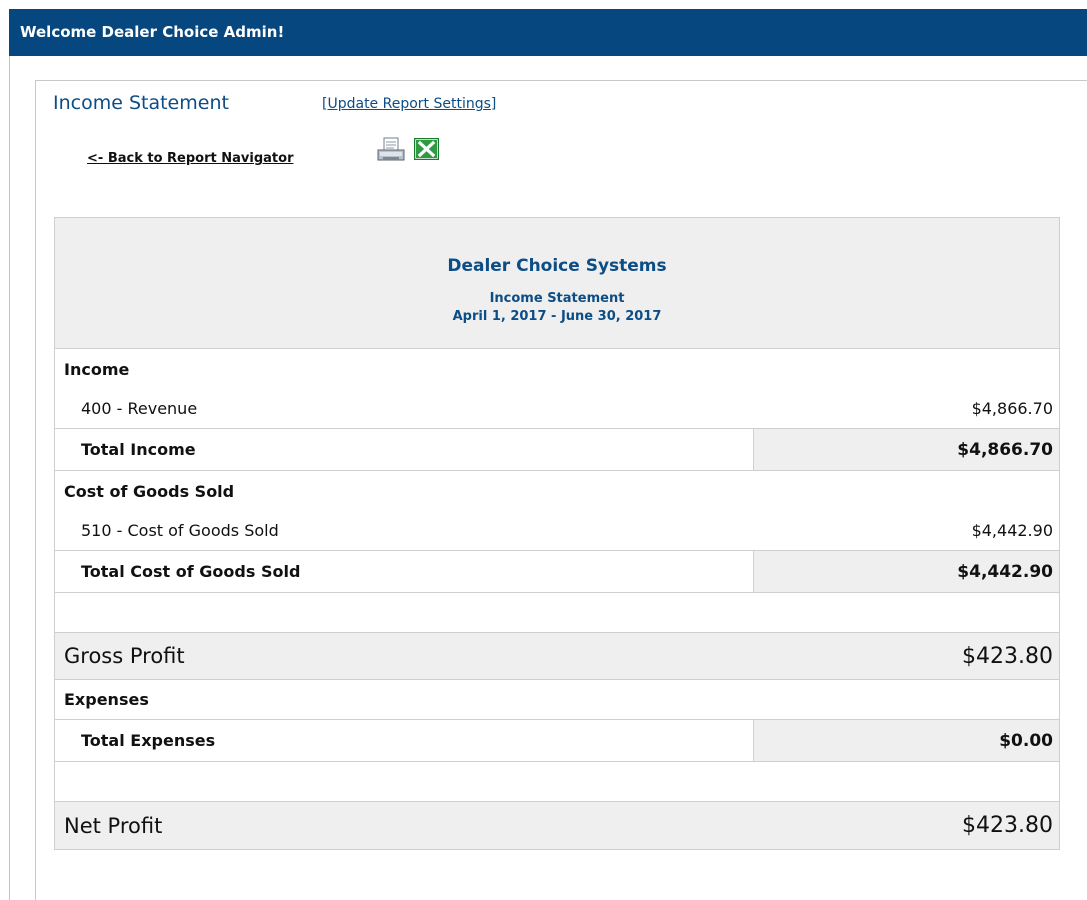 The width and height of the screenshot is (1087, 900). Describe the element at coordinates (557, 825) in the screenshot. I see `net-profit-row: Net Profit $423.80` at that location.